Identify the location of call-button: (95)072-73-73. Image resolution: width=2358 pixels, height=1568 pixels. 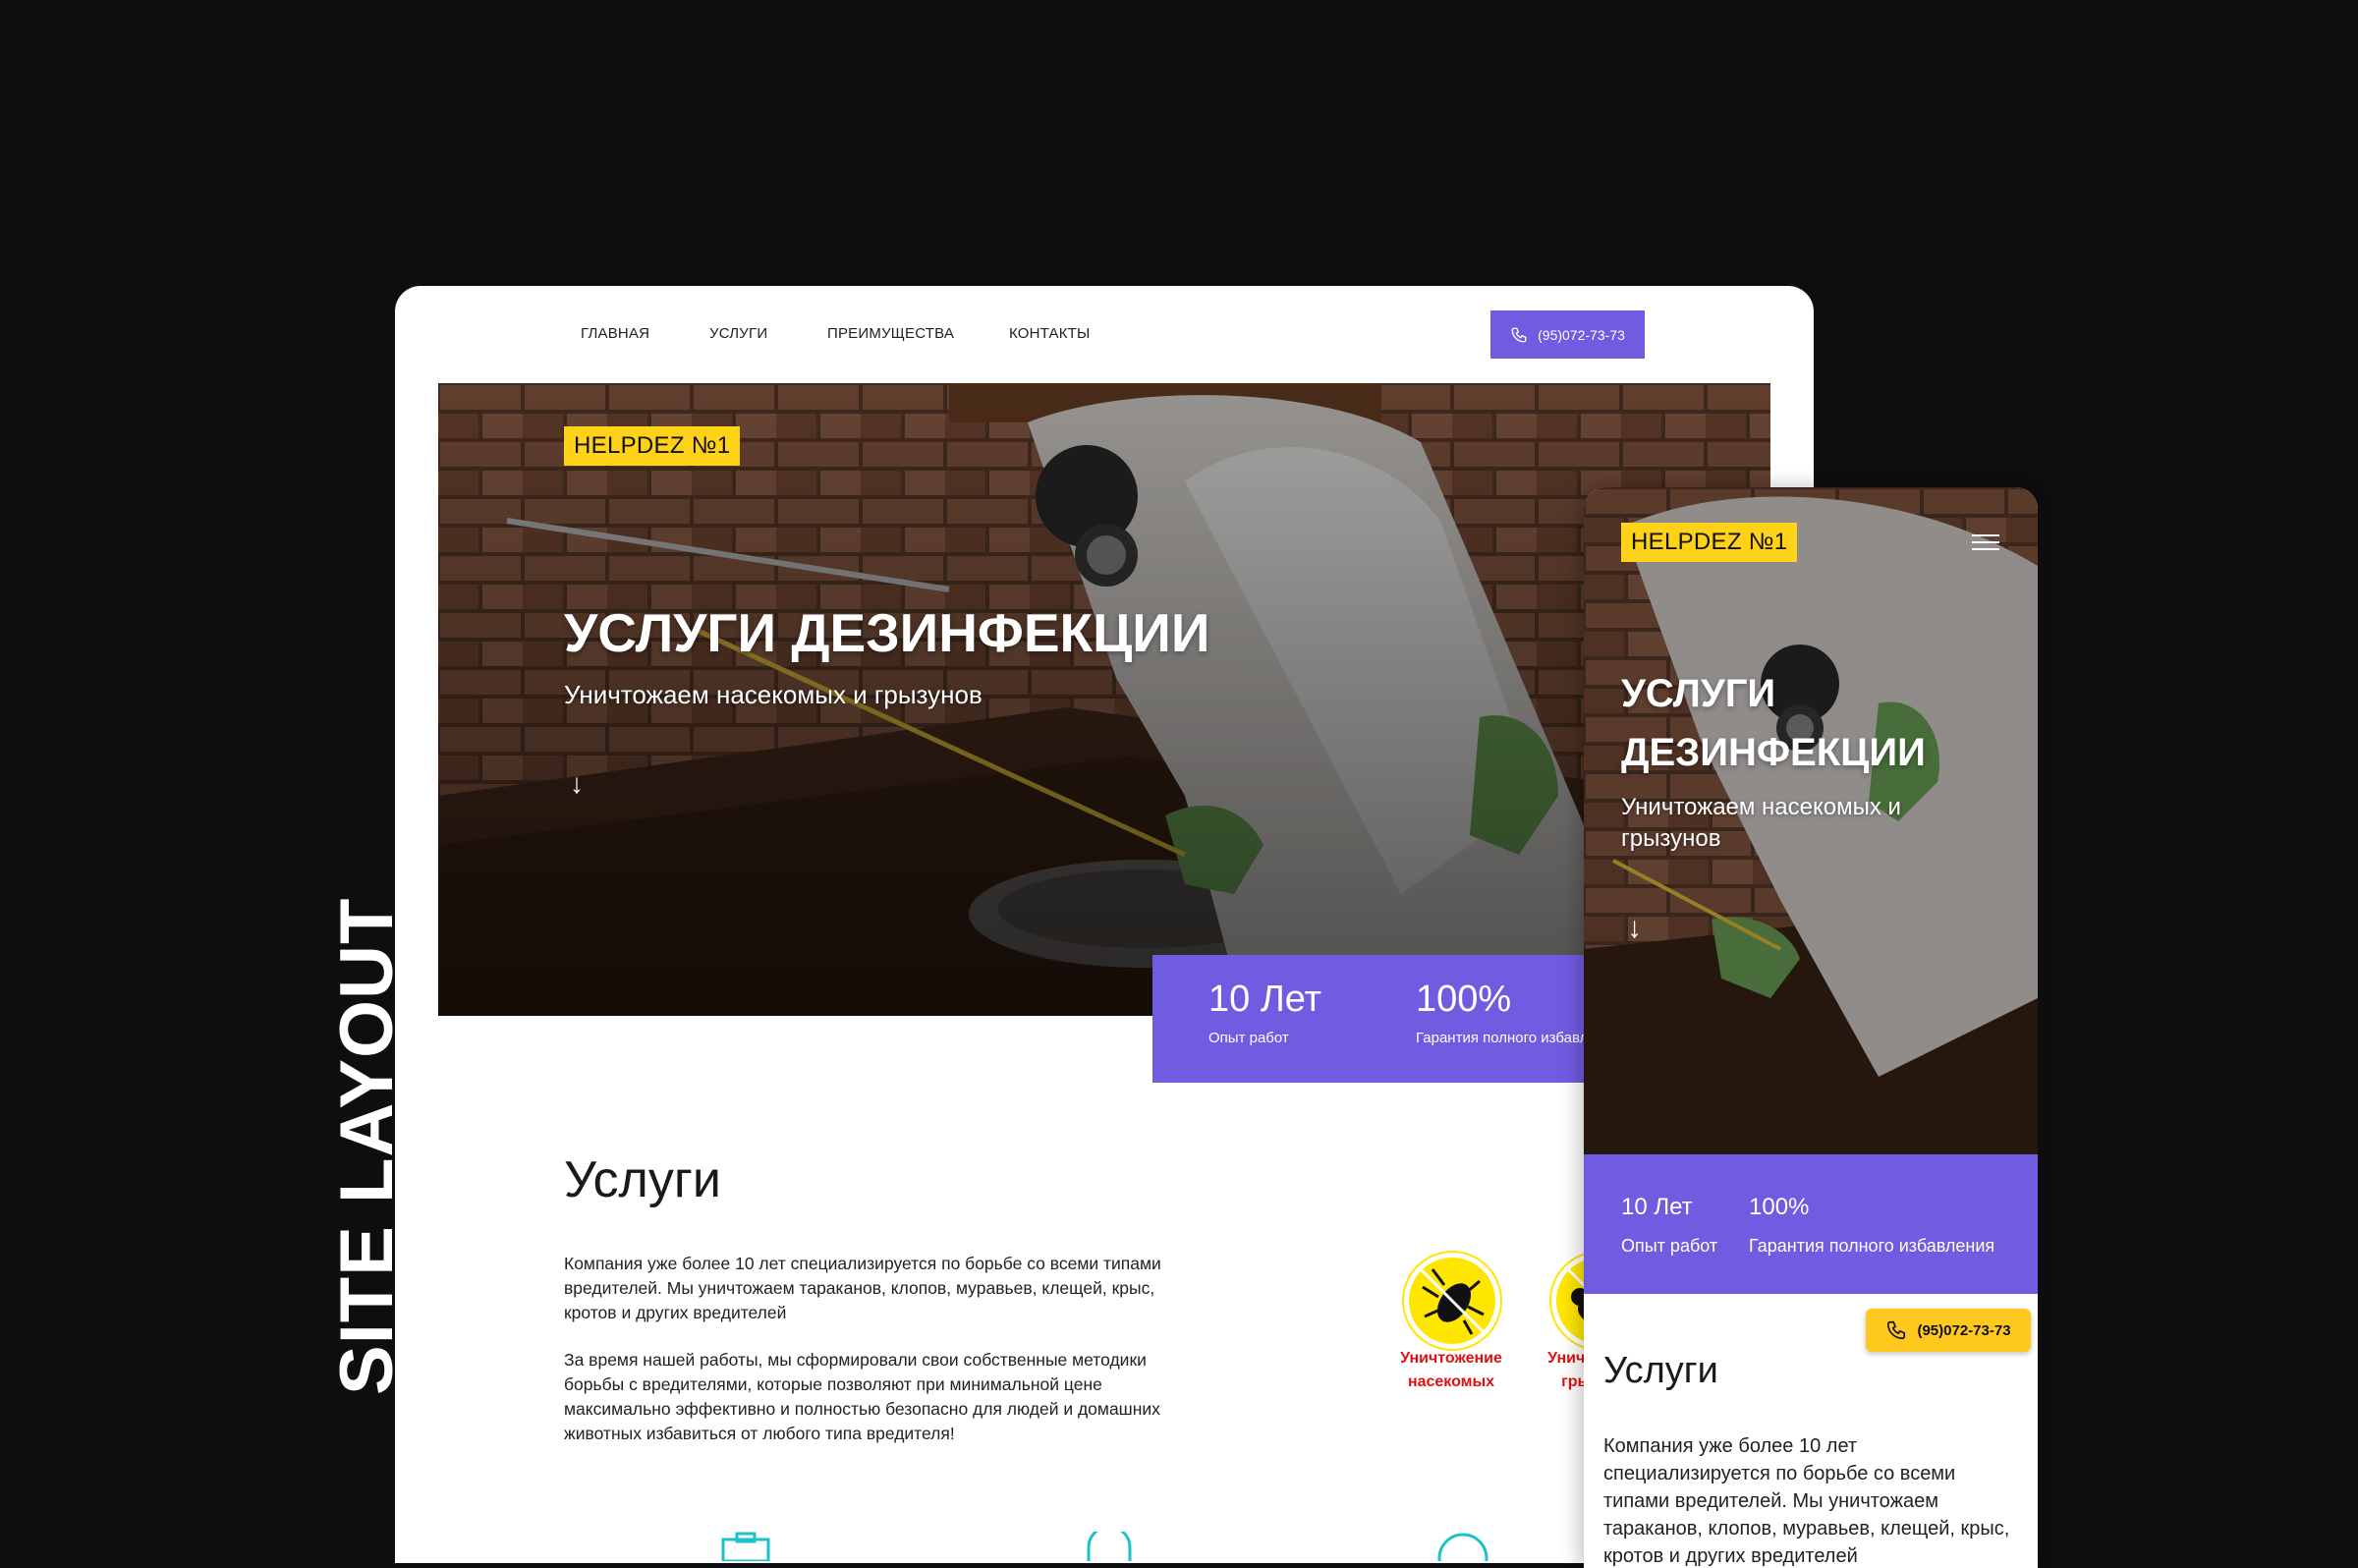
(1948, 1330).